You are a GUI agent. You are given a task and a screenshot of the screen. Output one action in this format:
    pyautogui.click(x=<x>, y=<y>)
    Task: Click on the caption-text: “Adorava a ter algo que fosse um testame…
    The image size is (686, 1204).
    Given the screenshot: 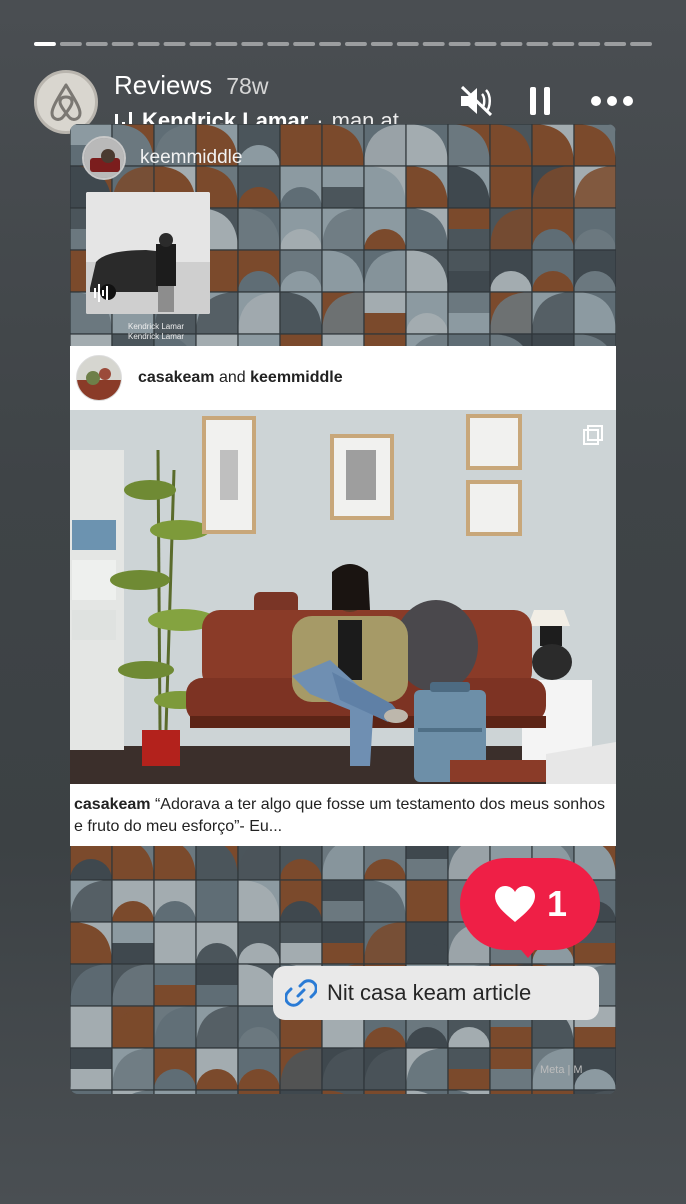 What is the action you would take?
    pyautogui.click(x=339, y=815)
    